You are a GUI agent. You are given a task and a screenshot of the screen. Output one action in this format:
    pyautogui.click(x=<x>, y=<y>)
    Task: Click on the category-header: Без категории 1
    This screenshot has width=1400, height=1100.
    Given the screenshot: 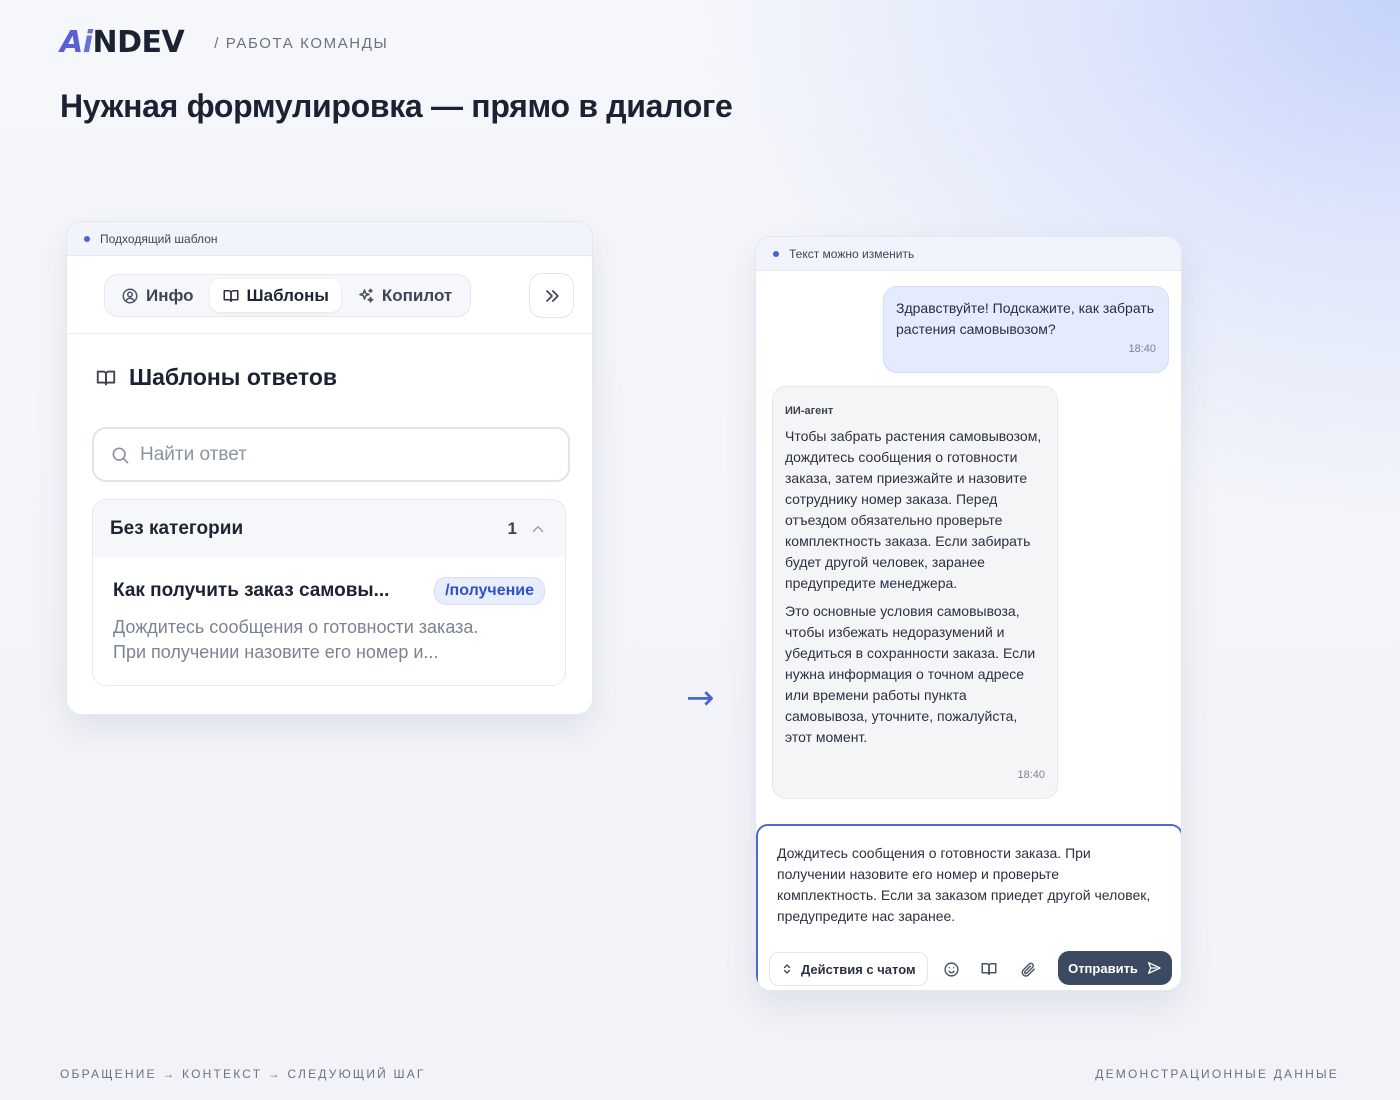 What is the action you would take?
    pyautogui.click(x=329, y=528)
    